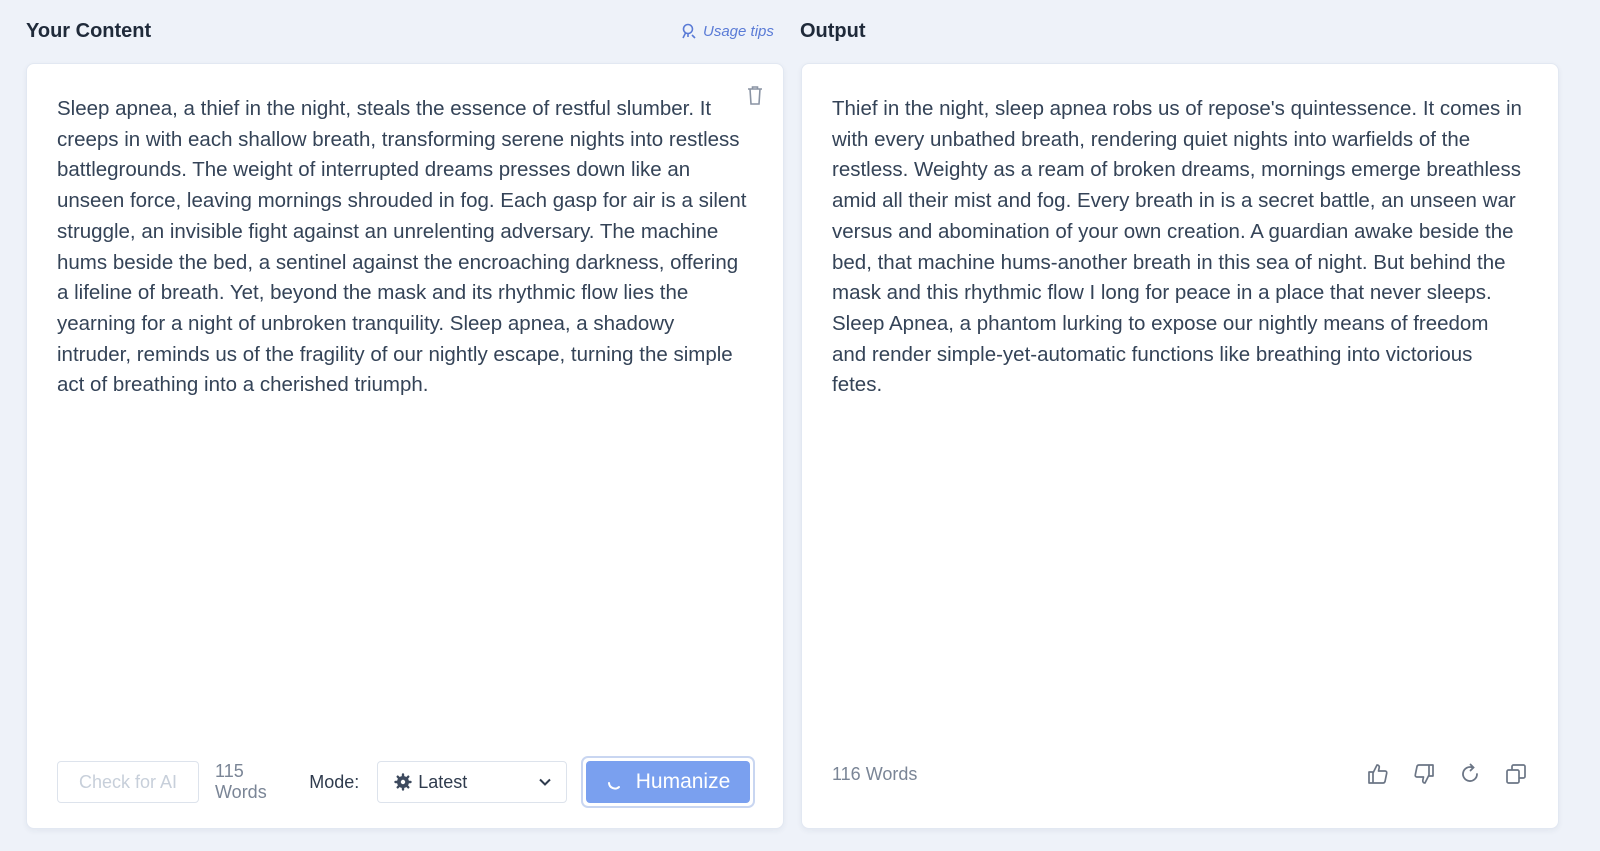 The image size is (1600, 851). I want to click on usage-tips-label: Usage tips, so click(738, 31).